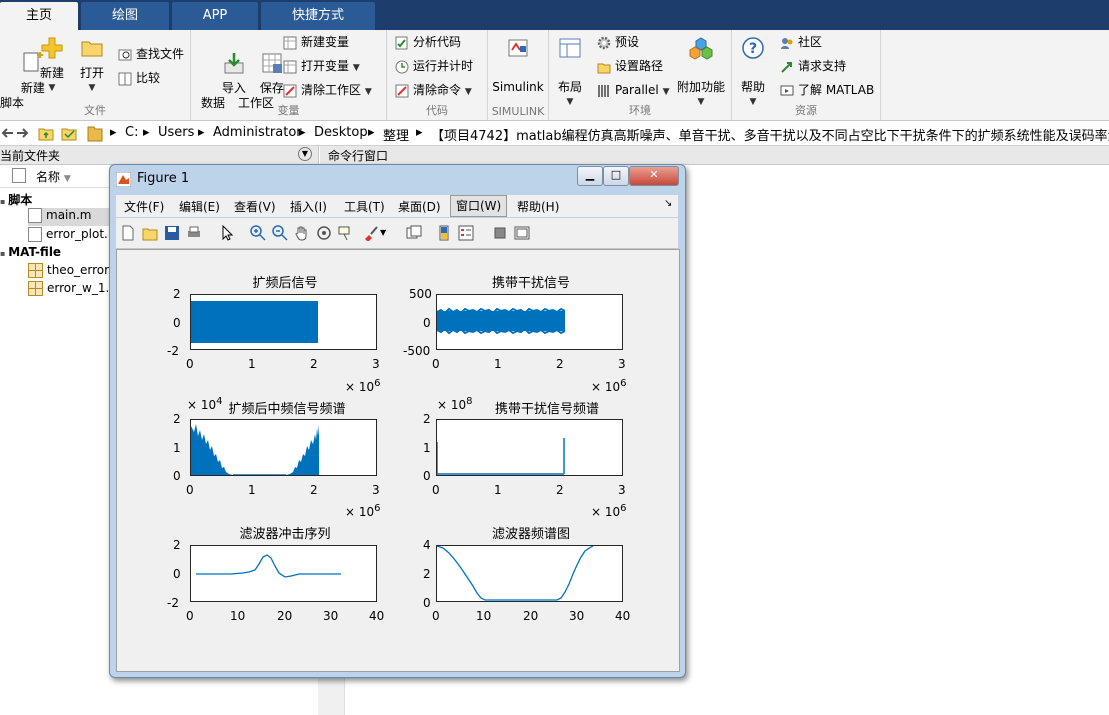 This screenshot has height=715, width=1109. What do you see at coordinates (285, 534) in the screenshot?
I see `subplot-5-title: 滤波器冲击序列` at bounding box center [285, 534].